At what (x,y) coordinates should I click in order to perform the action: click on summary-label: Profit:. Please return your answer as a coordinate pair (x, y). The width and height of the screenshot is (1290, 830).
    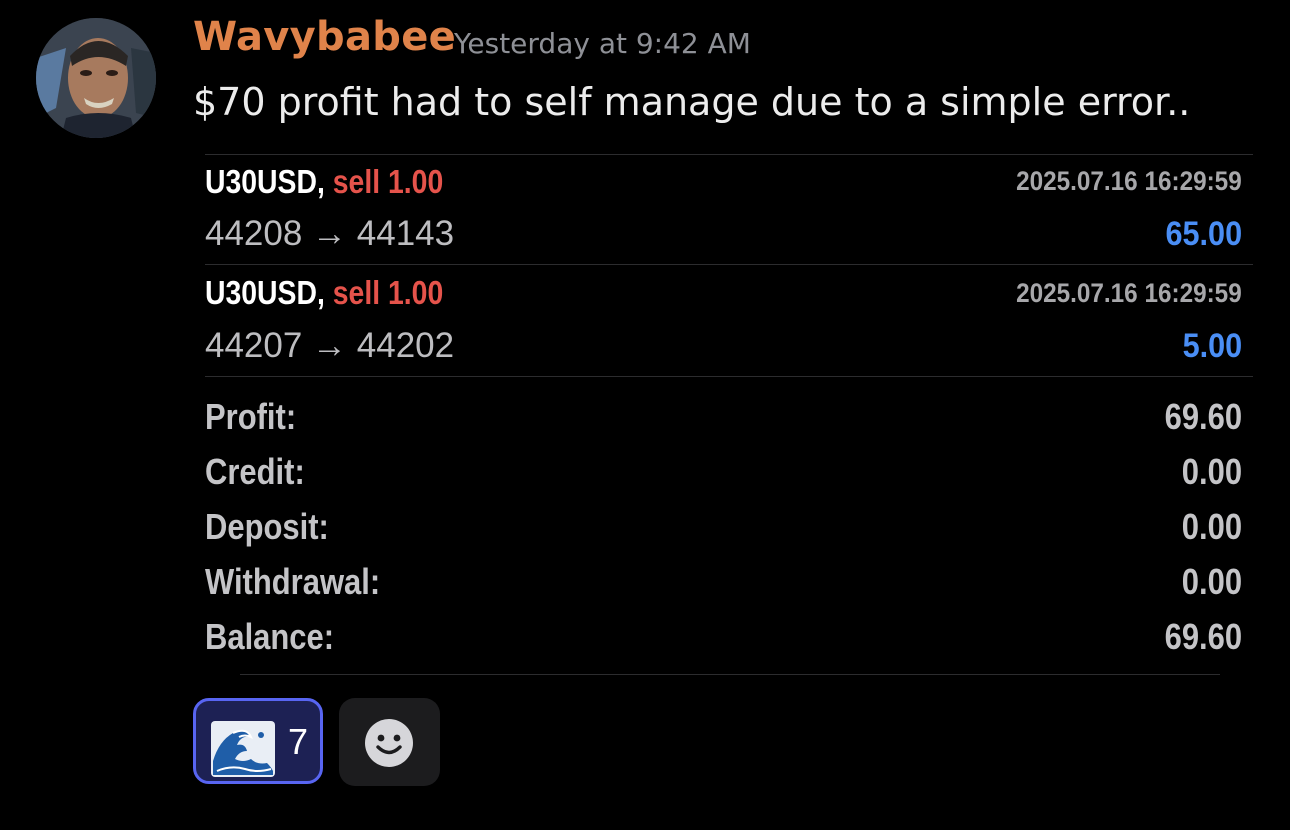
    Looking at the image, I should click on (251, 416).